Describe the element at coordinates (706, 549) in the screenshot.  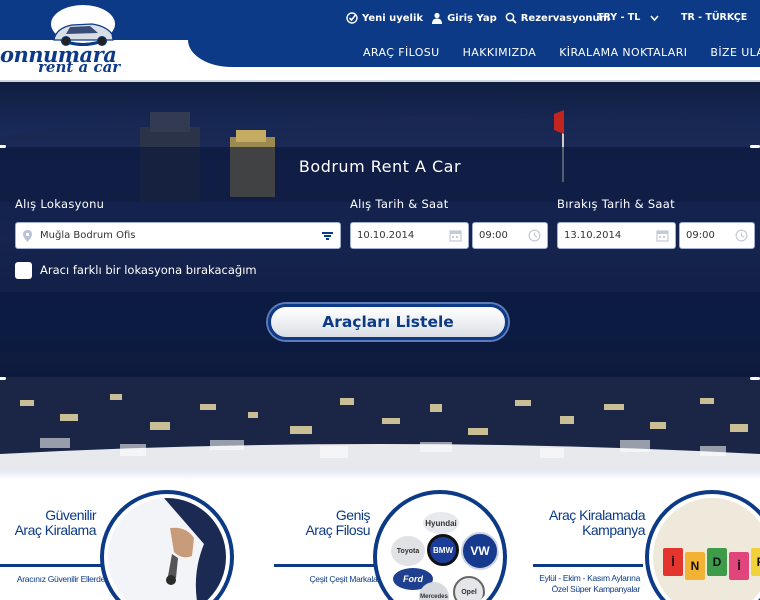
I see `discount-tags-image: İ N D İ R` at that location.